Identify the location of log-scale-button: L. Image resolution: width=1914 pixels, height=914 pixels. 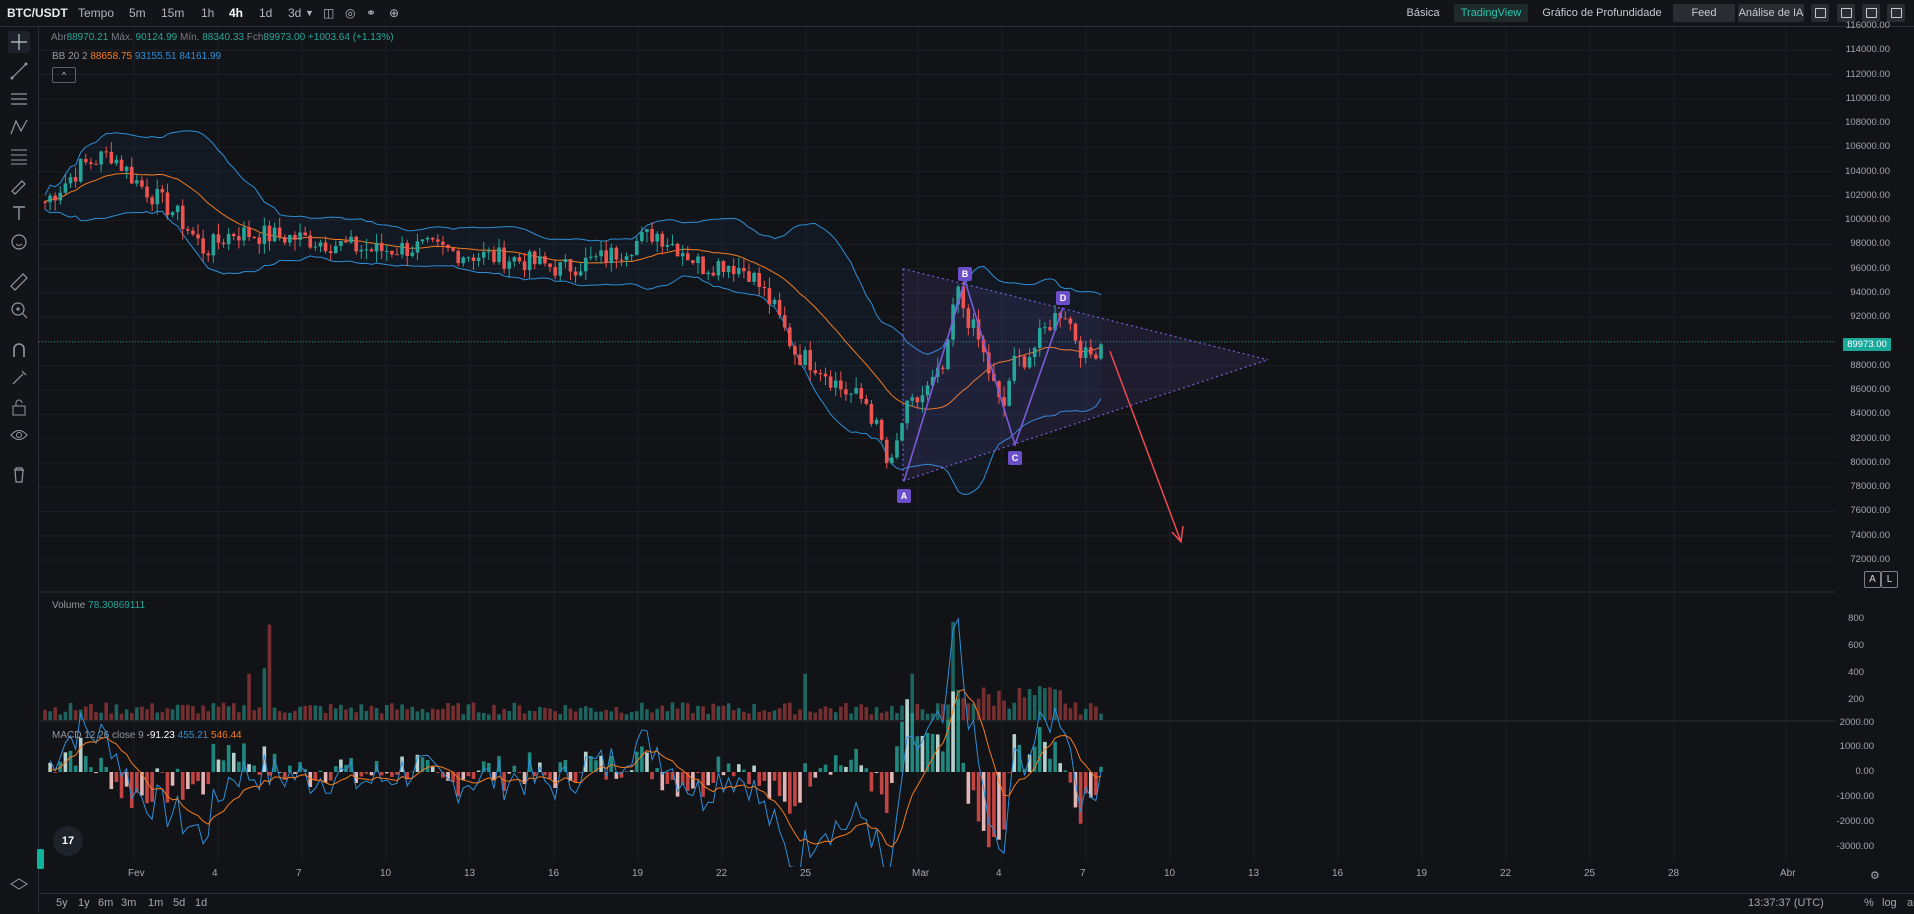
(1889, 579).